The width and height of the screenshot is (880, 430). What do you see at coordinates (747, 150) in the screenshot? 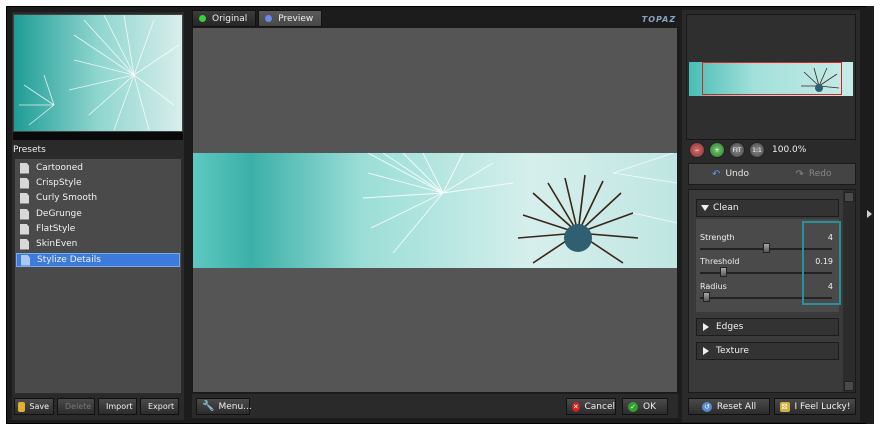
I see `zoom-controls: − + FIT 1:1 100.0%` at bounding box center [747, 150].